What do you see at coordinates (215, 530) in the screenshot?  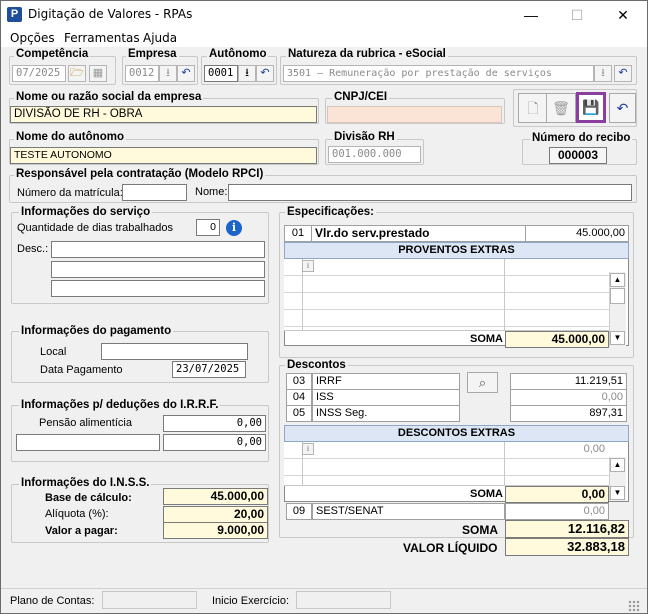 I see `valor-pagar-field: 9.000,00` at bounding box center [215, 530].